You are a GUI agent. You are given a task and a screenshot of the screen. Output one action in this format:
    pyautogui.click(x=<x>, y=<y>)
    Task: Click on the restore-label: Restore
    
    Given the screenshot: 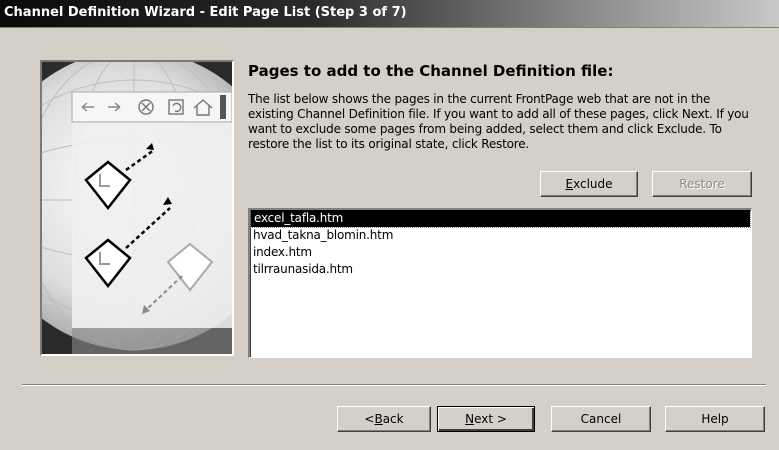 What is the action you would take?
    pyautogui.click(x=702, y=184)
    